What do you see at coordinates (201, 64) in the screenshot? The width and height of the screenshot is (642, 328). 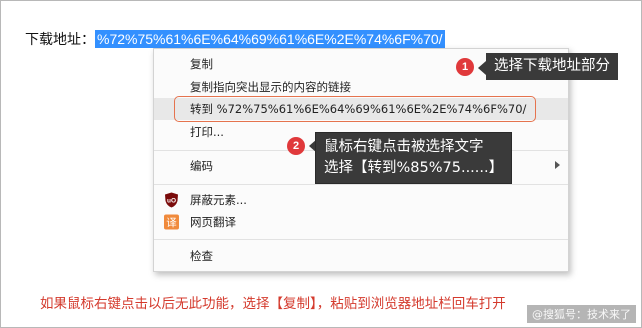 I see `menu-item-label: 复制` at bounding box center [201, 64].